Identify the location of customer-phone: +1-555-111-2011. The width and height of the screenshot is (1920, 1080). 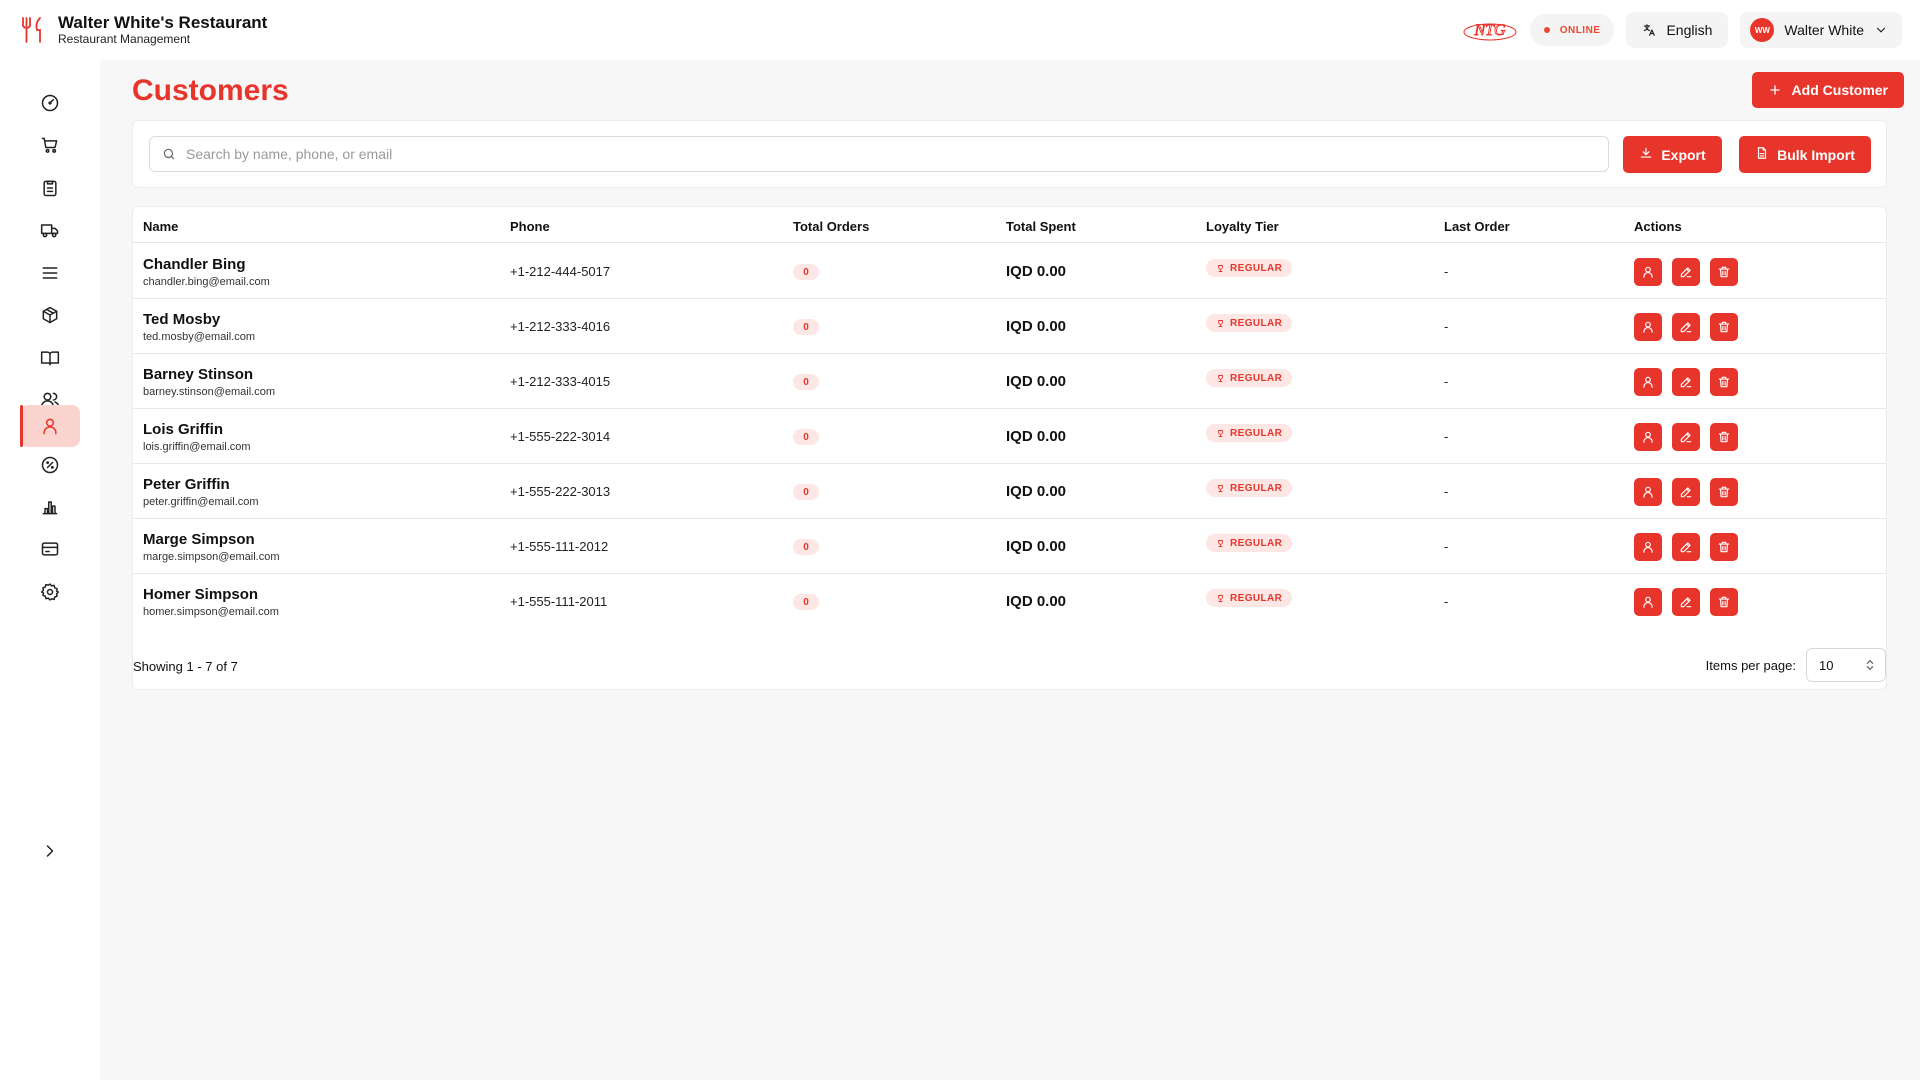
(559, 601).